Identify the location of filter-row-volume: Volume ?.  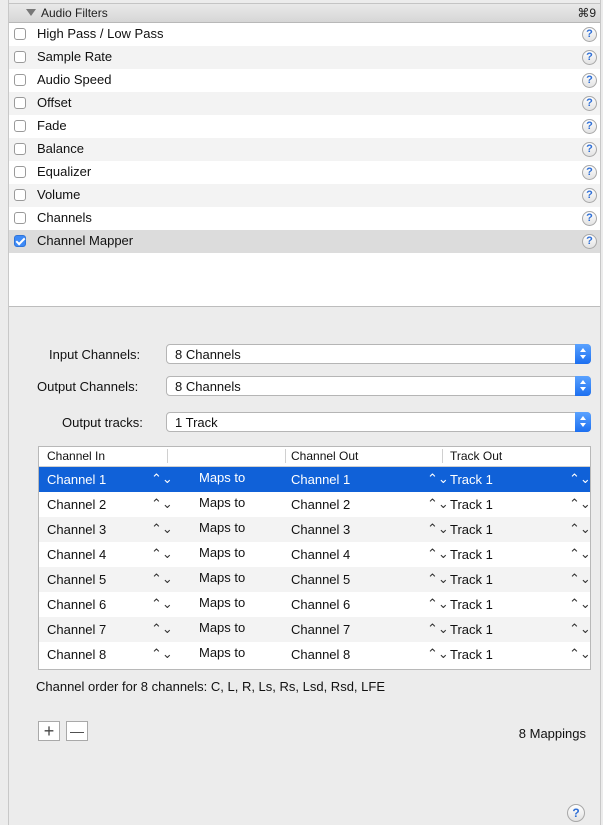
(304, 195).